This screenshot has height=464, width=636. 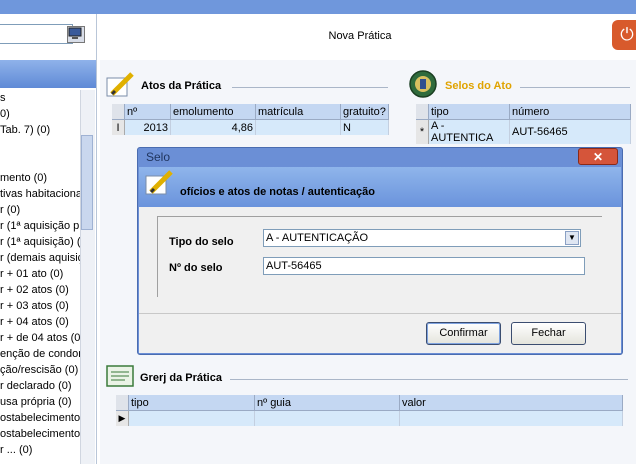 I want to click on close-button: Fechar, so click(x=548, y=333).